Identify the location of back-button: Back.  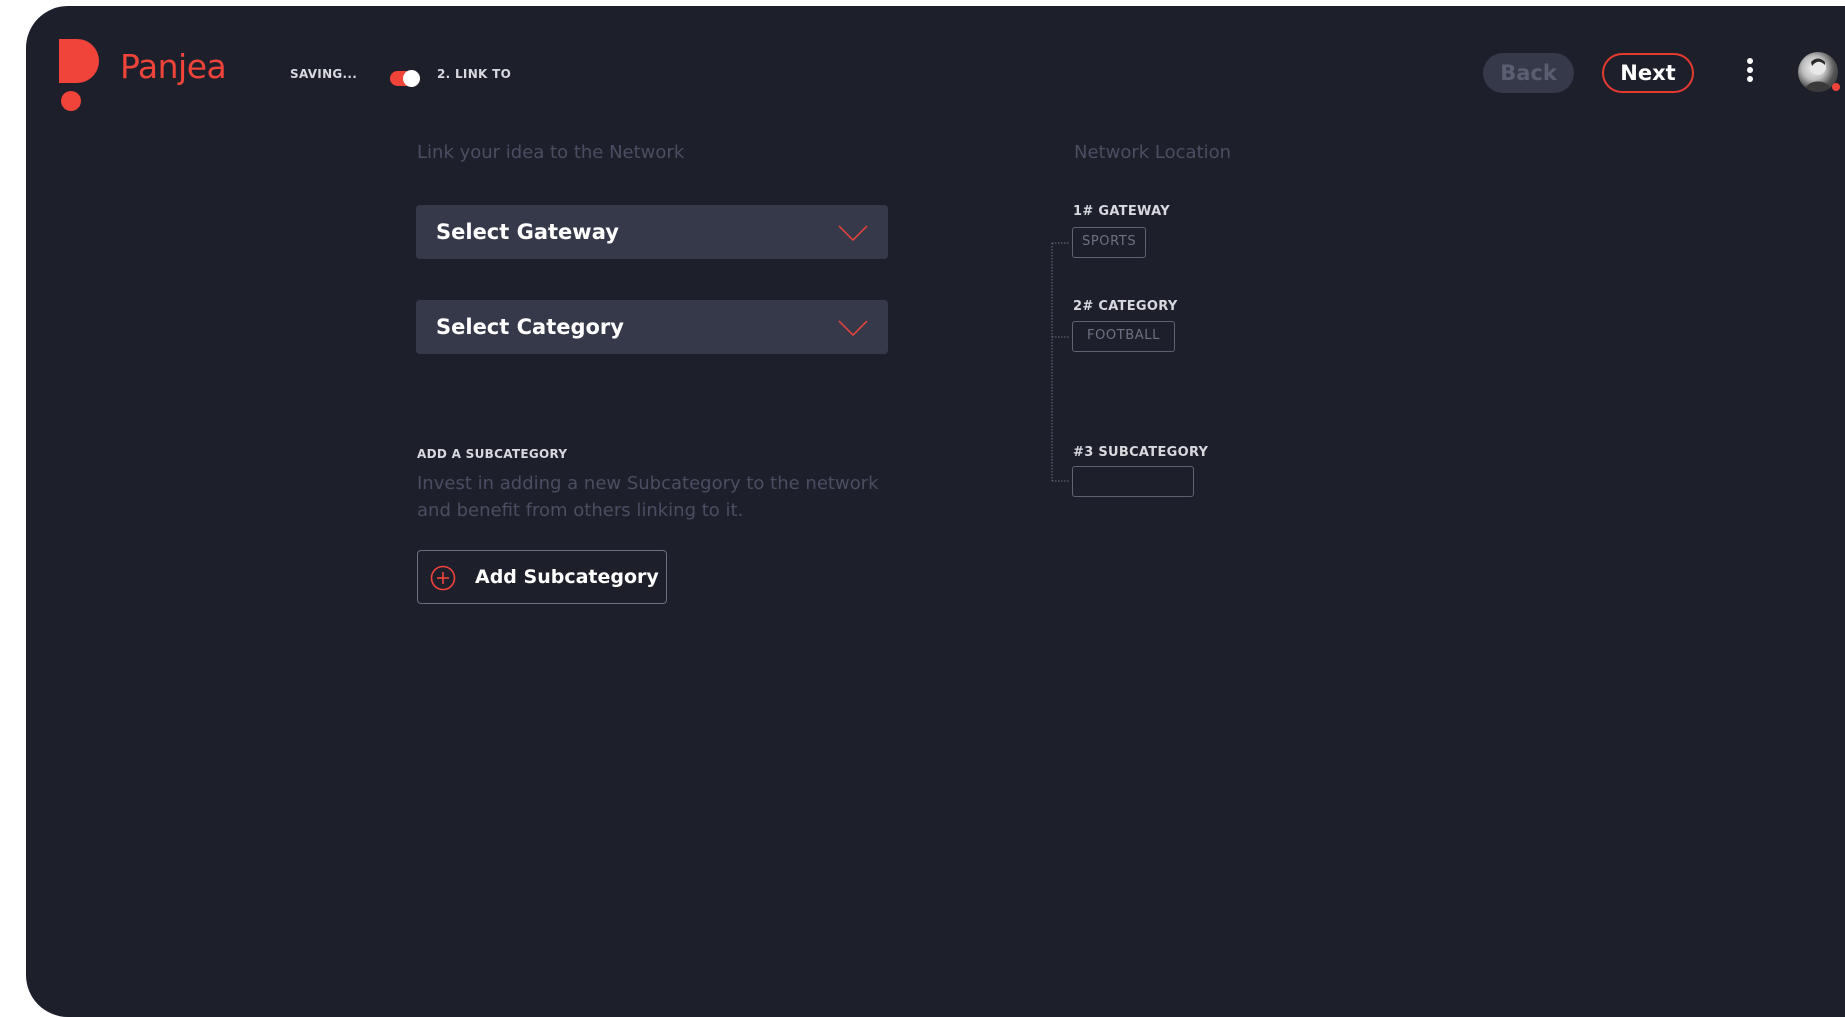
(1528, 73).